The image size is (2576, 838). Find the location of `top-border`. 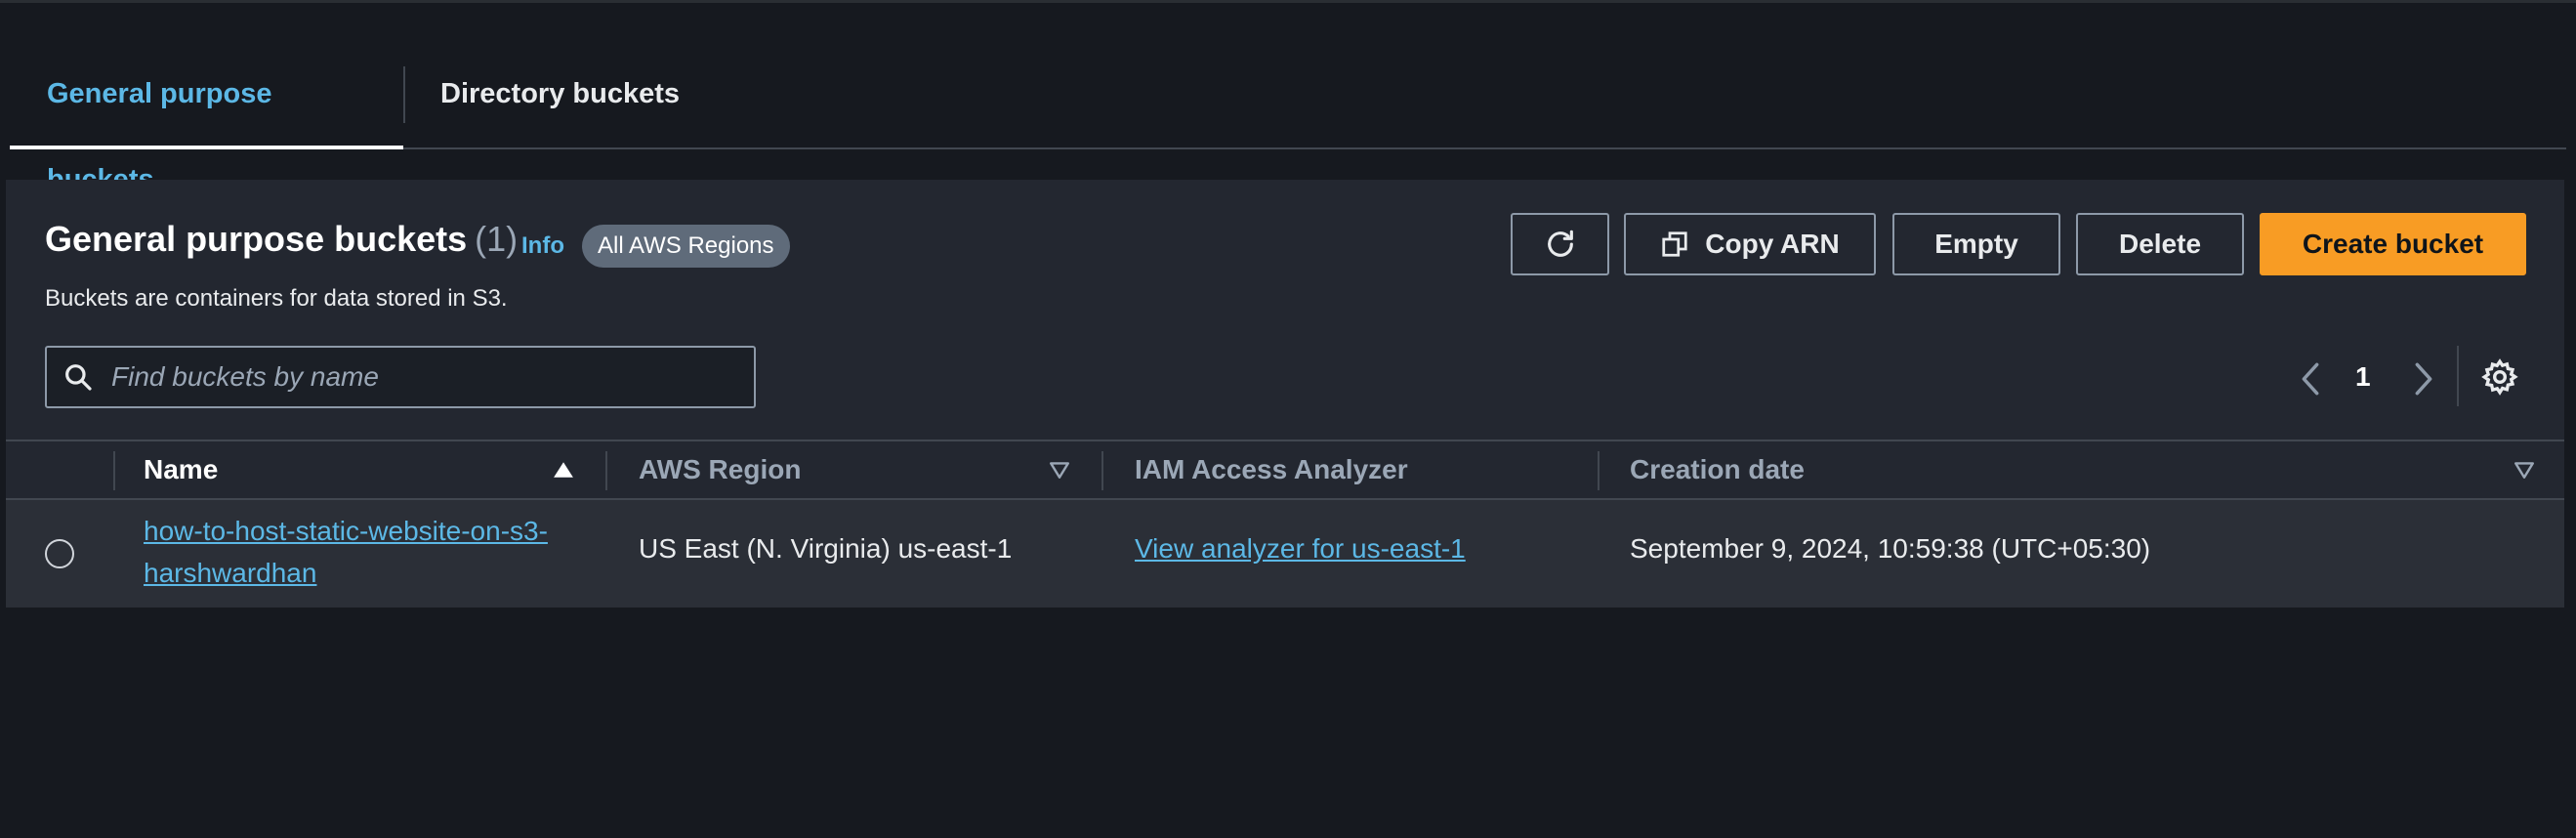

top-border is located at coordinates (1288, 1).